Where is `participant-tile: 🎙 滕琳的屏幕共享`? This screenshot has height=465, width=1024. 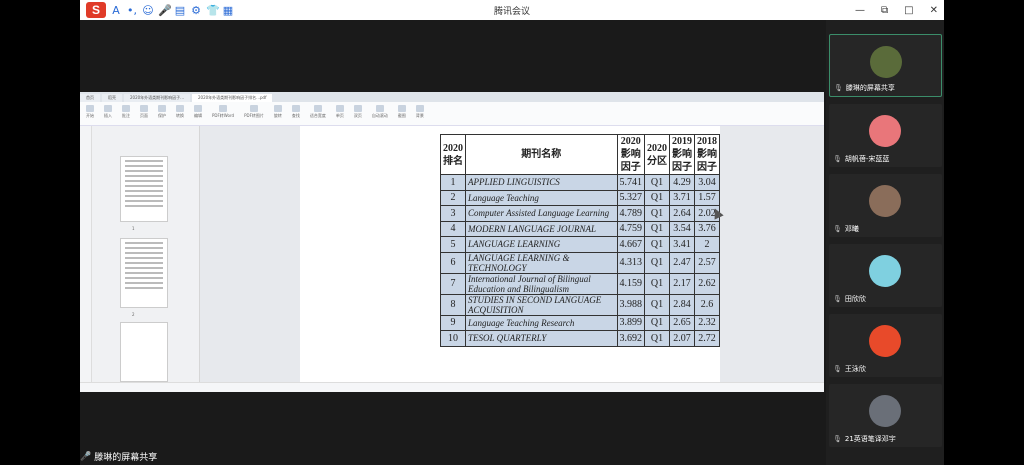
participant-tile: 🎙 滕琳的屏幕共享 is located at coordinates (885, 65).